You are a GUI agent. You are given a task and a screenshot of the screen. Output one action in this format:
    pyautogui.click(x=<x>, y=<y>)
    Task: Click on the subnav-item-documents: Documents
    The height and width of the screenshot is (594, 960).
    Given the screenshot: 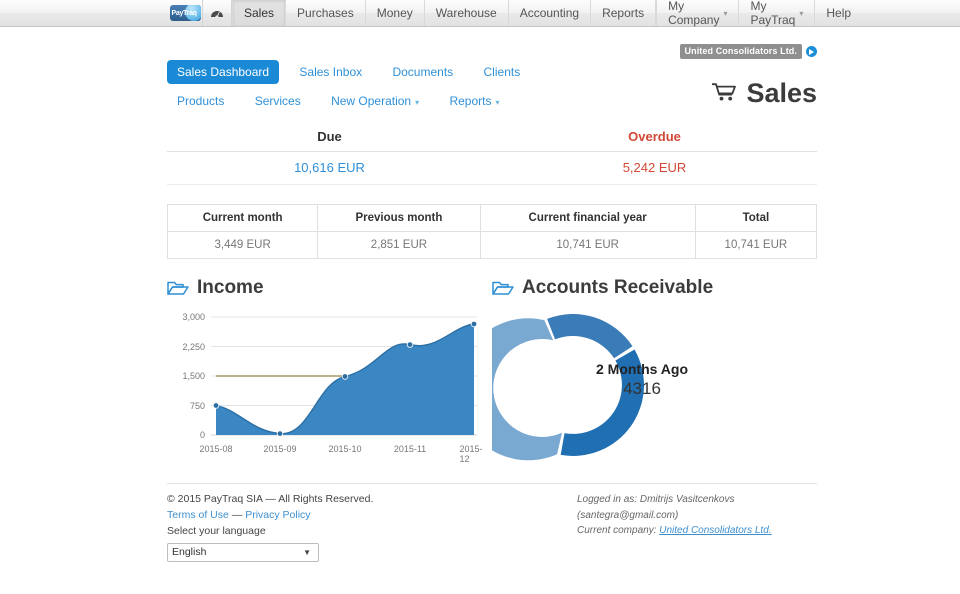 What is the action you would take?
    pyautogui.click(x=422, y=72)
    